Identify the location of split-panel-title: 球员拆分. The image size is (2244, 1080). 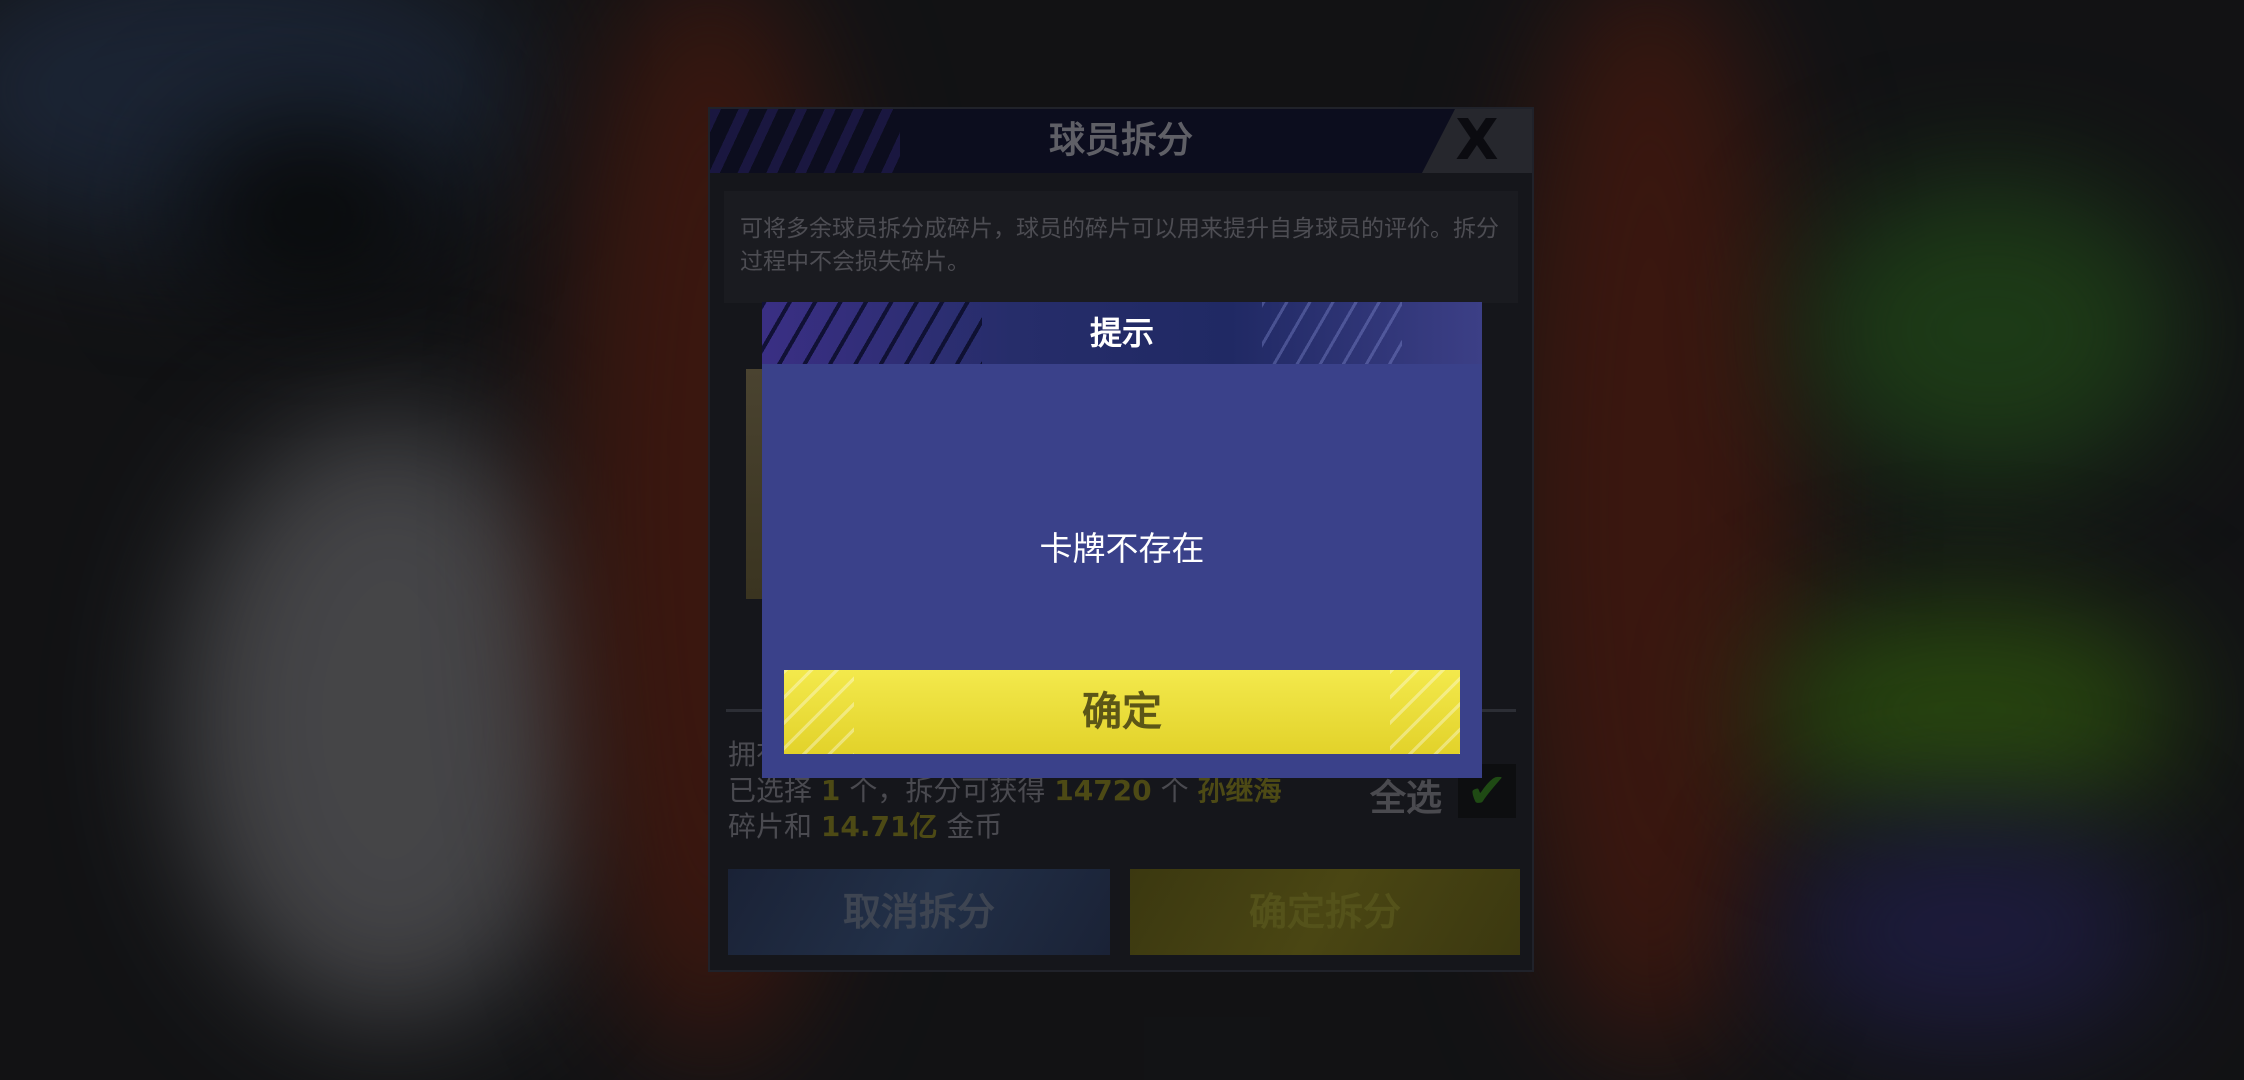
(1120, 140).